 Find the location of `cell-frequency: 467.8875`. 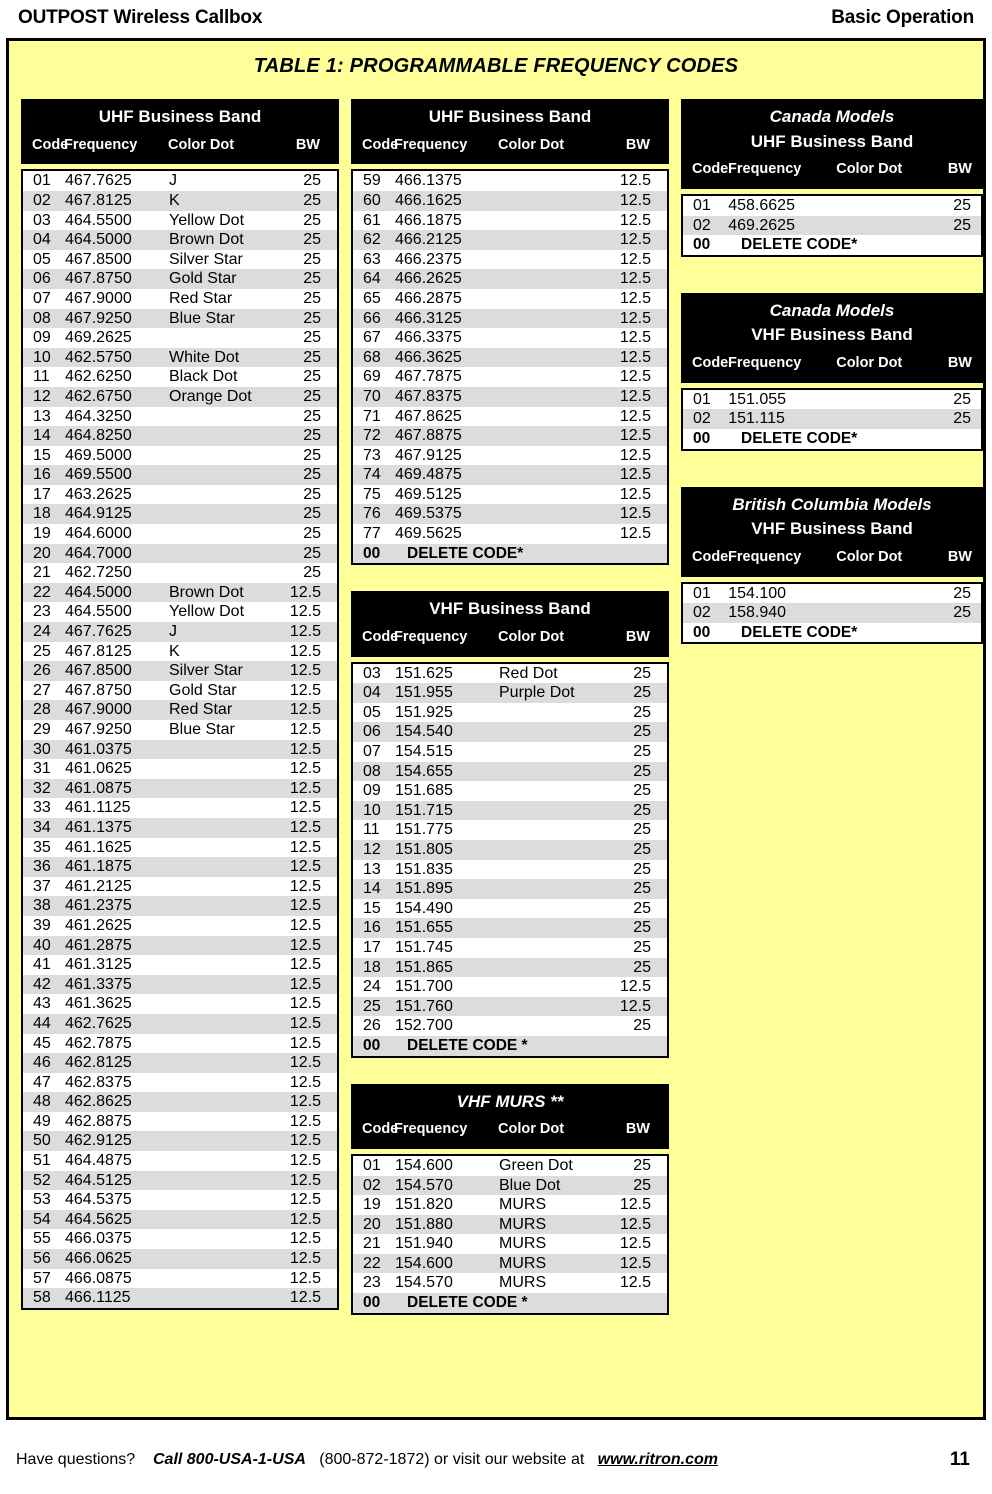

cell-frequency: 467.8875 is located at coordinates (428, 436).